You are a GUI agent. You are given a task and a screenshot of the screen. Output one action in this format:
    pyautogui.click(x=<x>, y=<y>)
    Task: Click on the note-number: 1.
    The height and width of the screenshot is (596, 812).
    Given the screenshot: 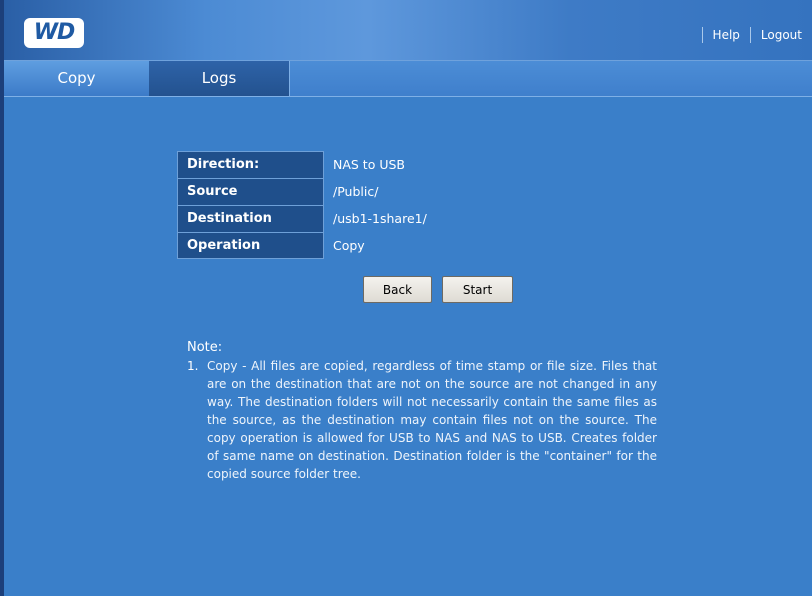 What is the action you would take?
    pyautogui.click(x=193, y=366)
    